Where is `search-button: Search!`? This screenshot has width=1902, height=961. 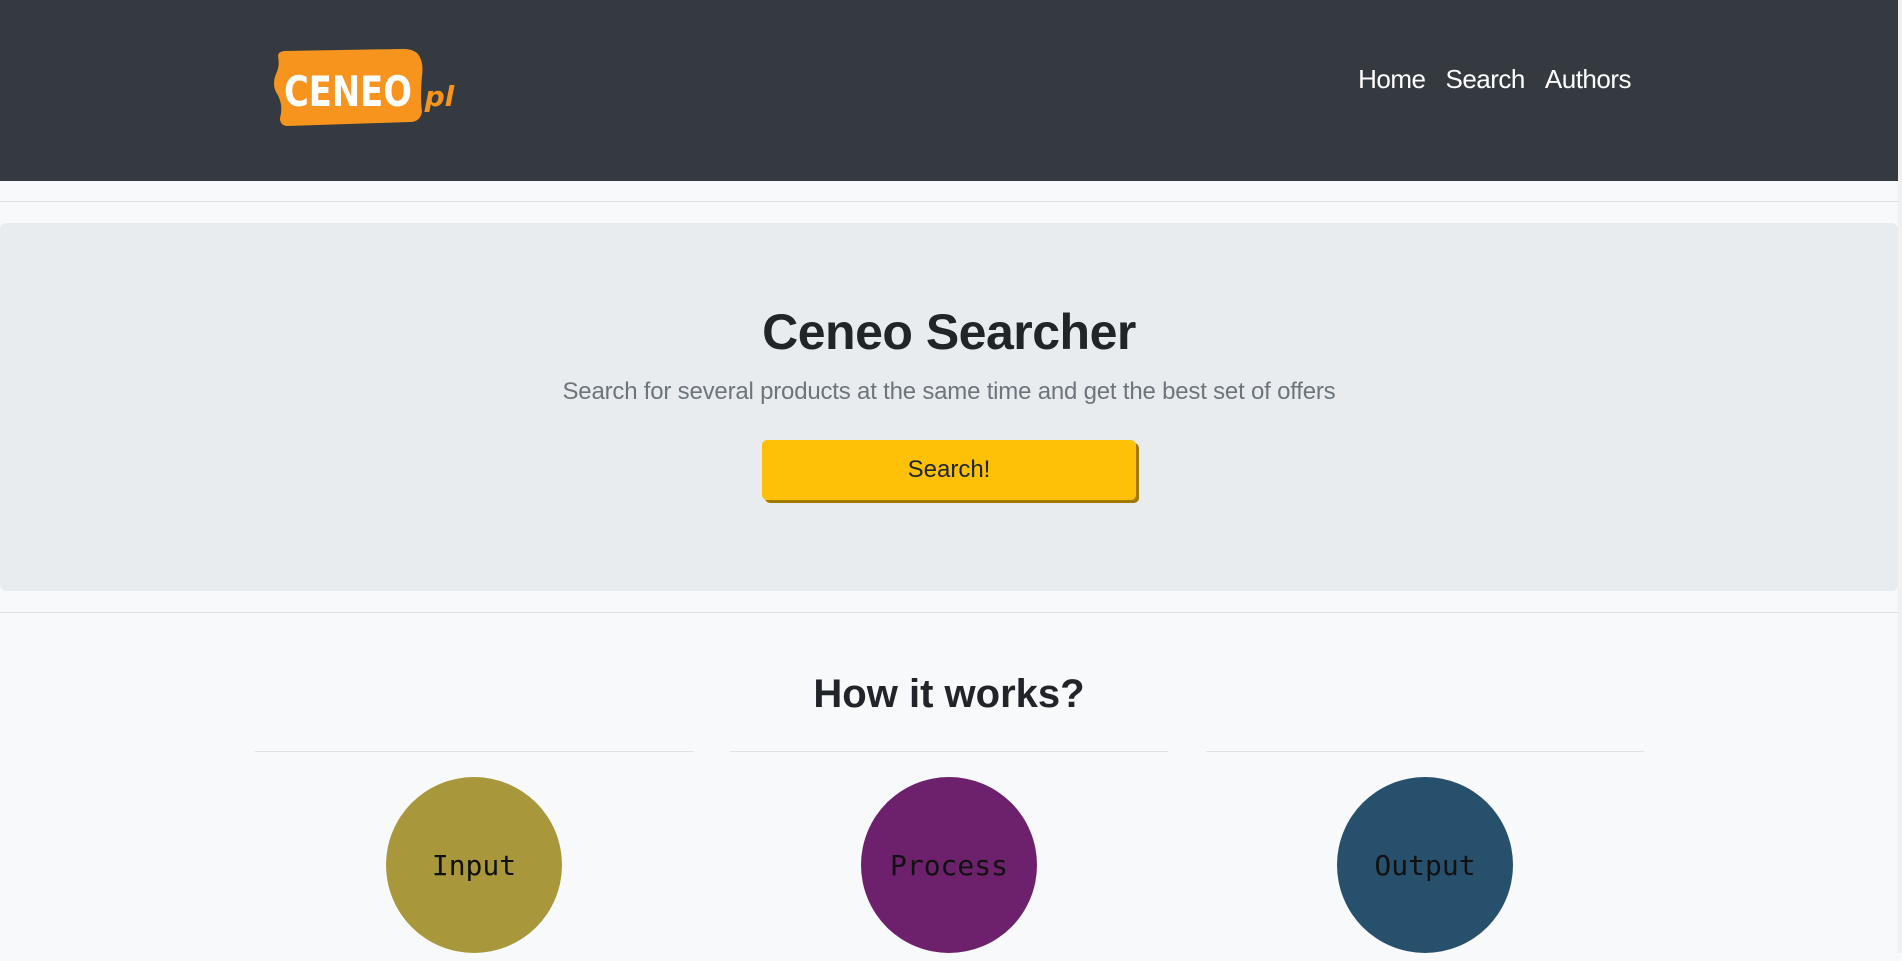 search-button: Search! is located at coordinates (949, 470).